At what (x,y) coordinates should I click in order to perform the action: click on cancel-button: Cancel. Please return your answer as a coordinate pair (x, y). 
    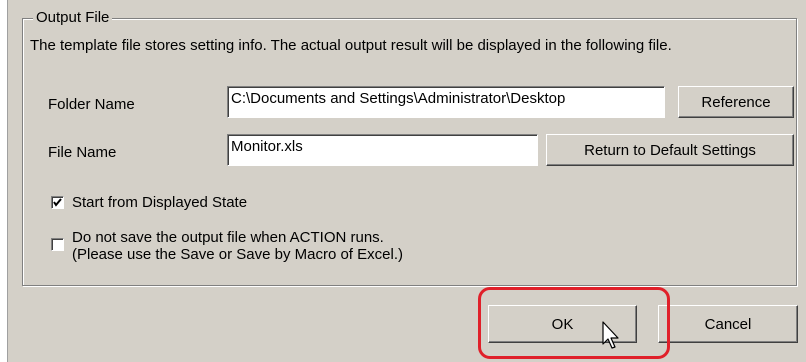
    Looking at the image, I should click on (728, 324).